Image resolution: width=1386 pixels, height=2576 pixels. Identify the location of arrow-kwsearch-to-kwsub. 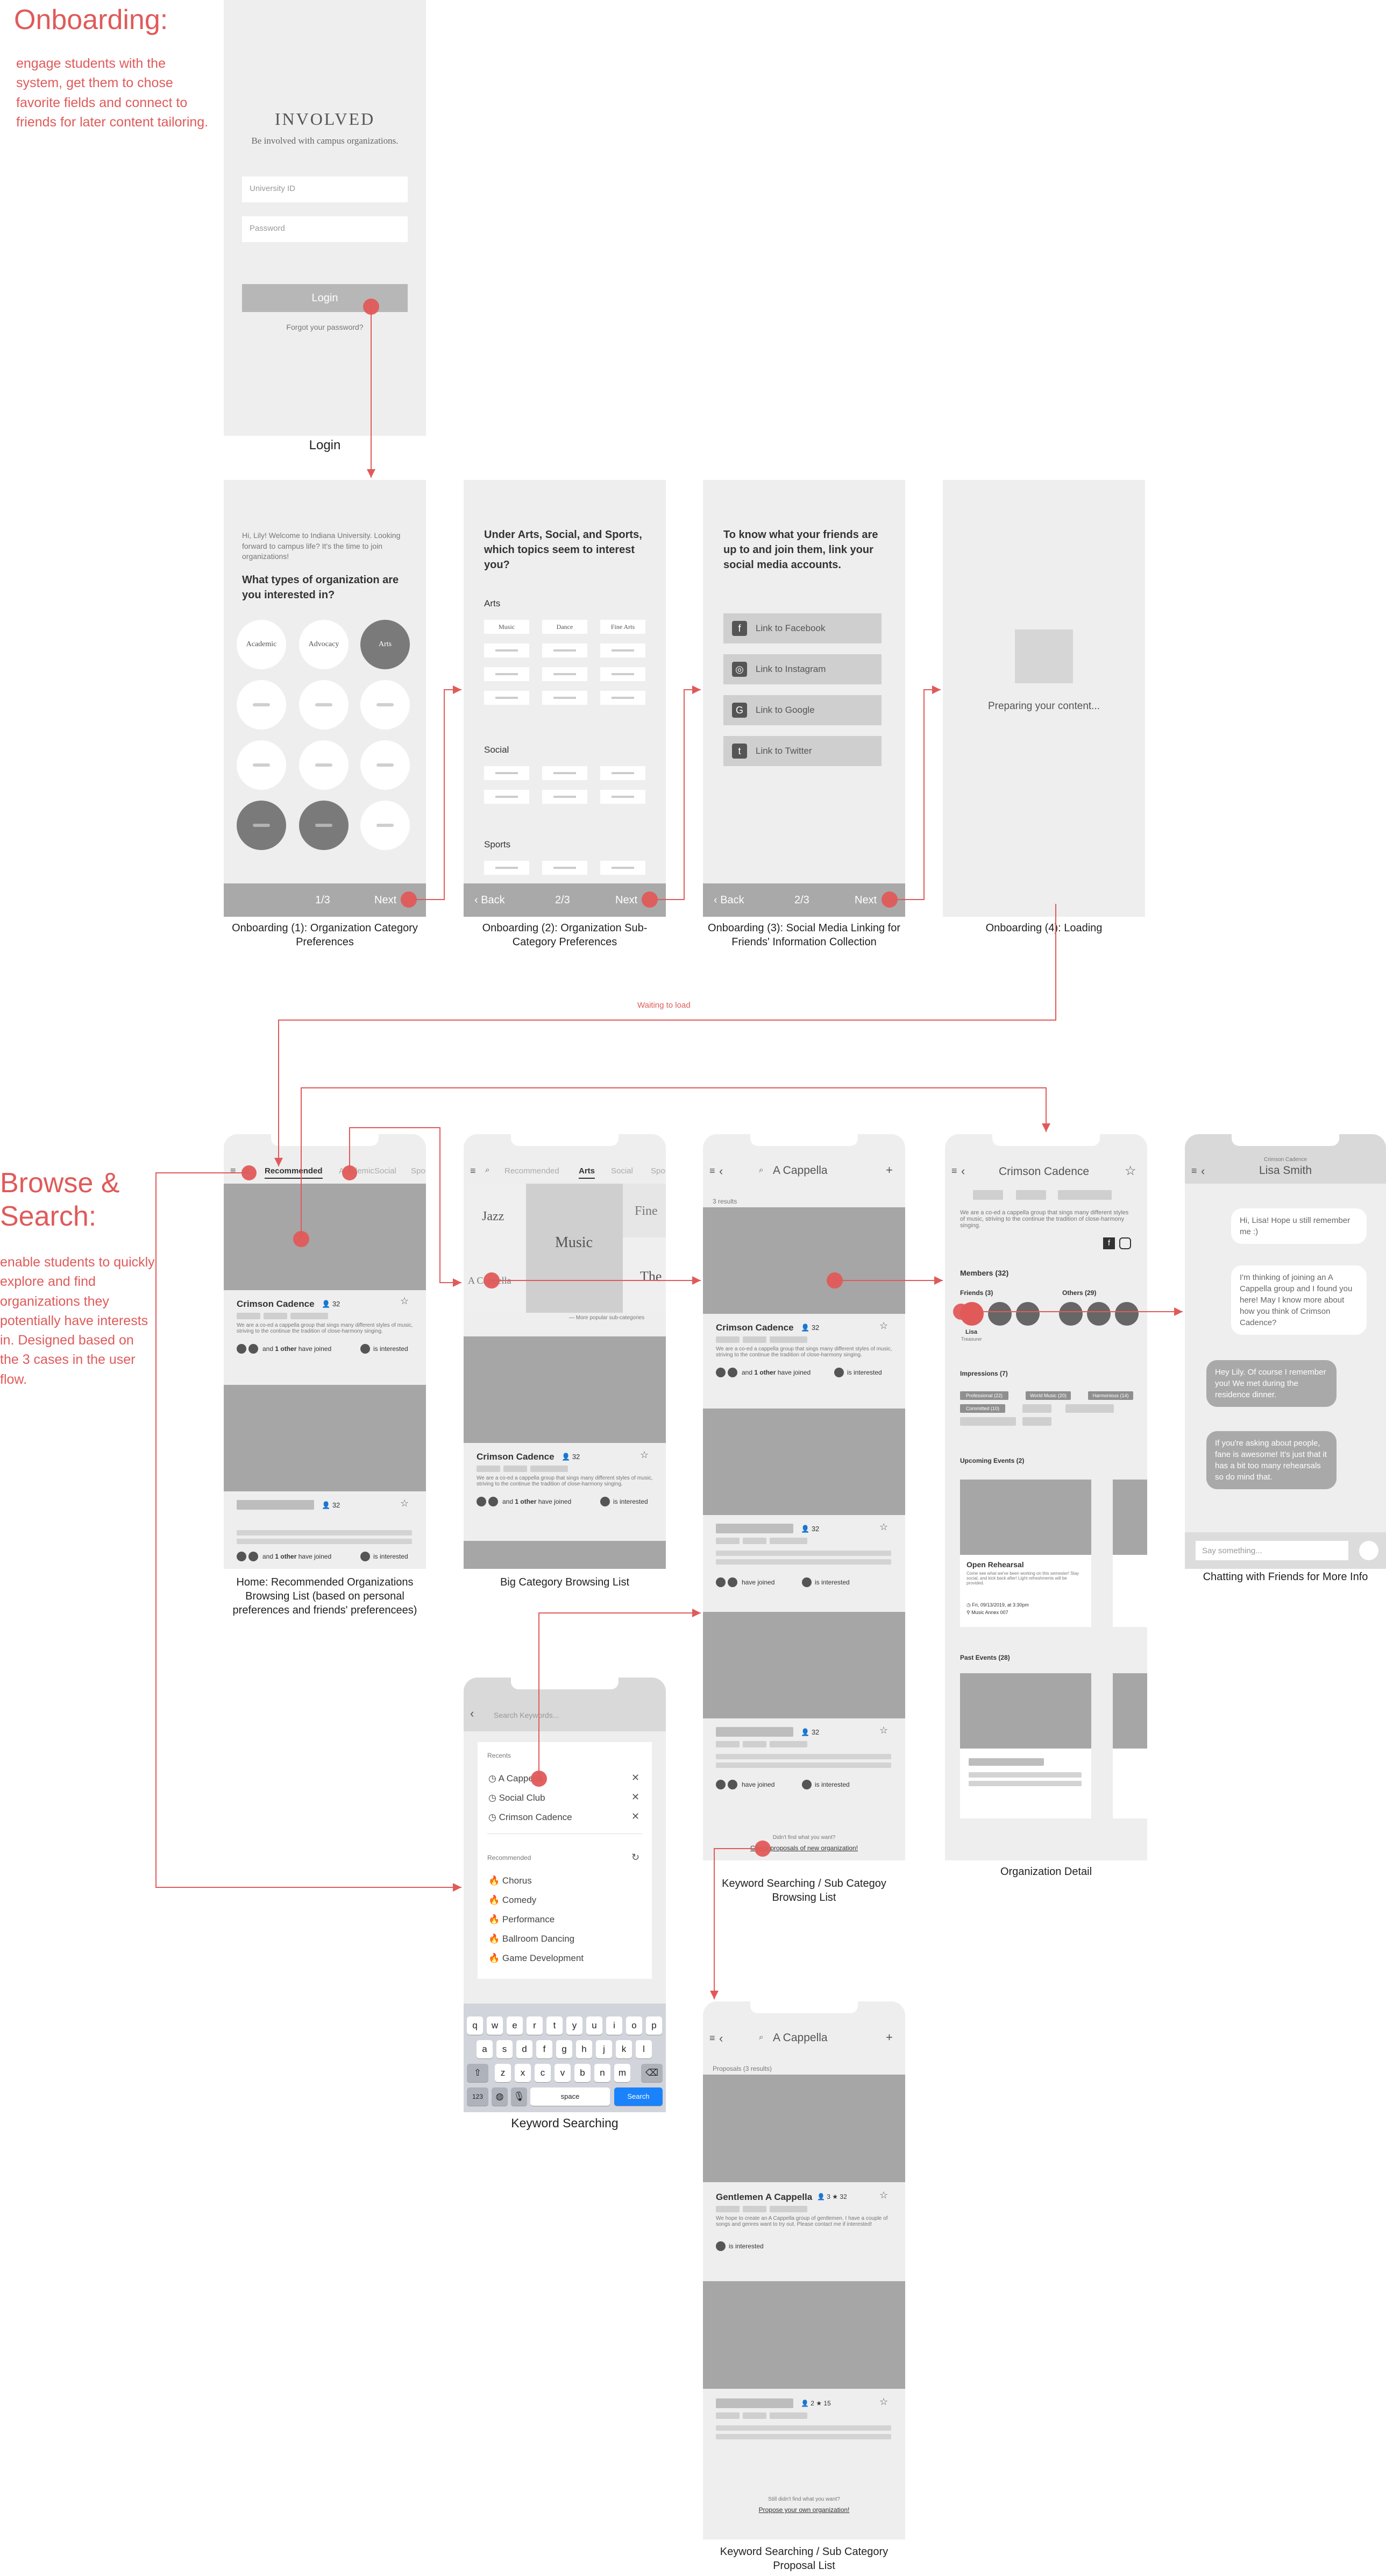
(619, 1694).